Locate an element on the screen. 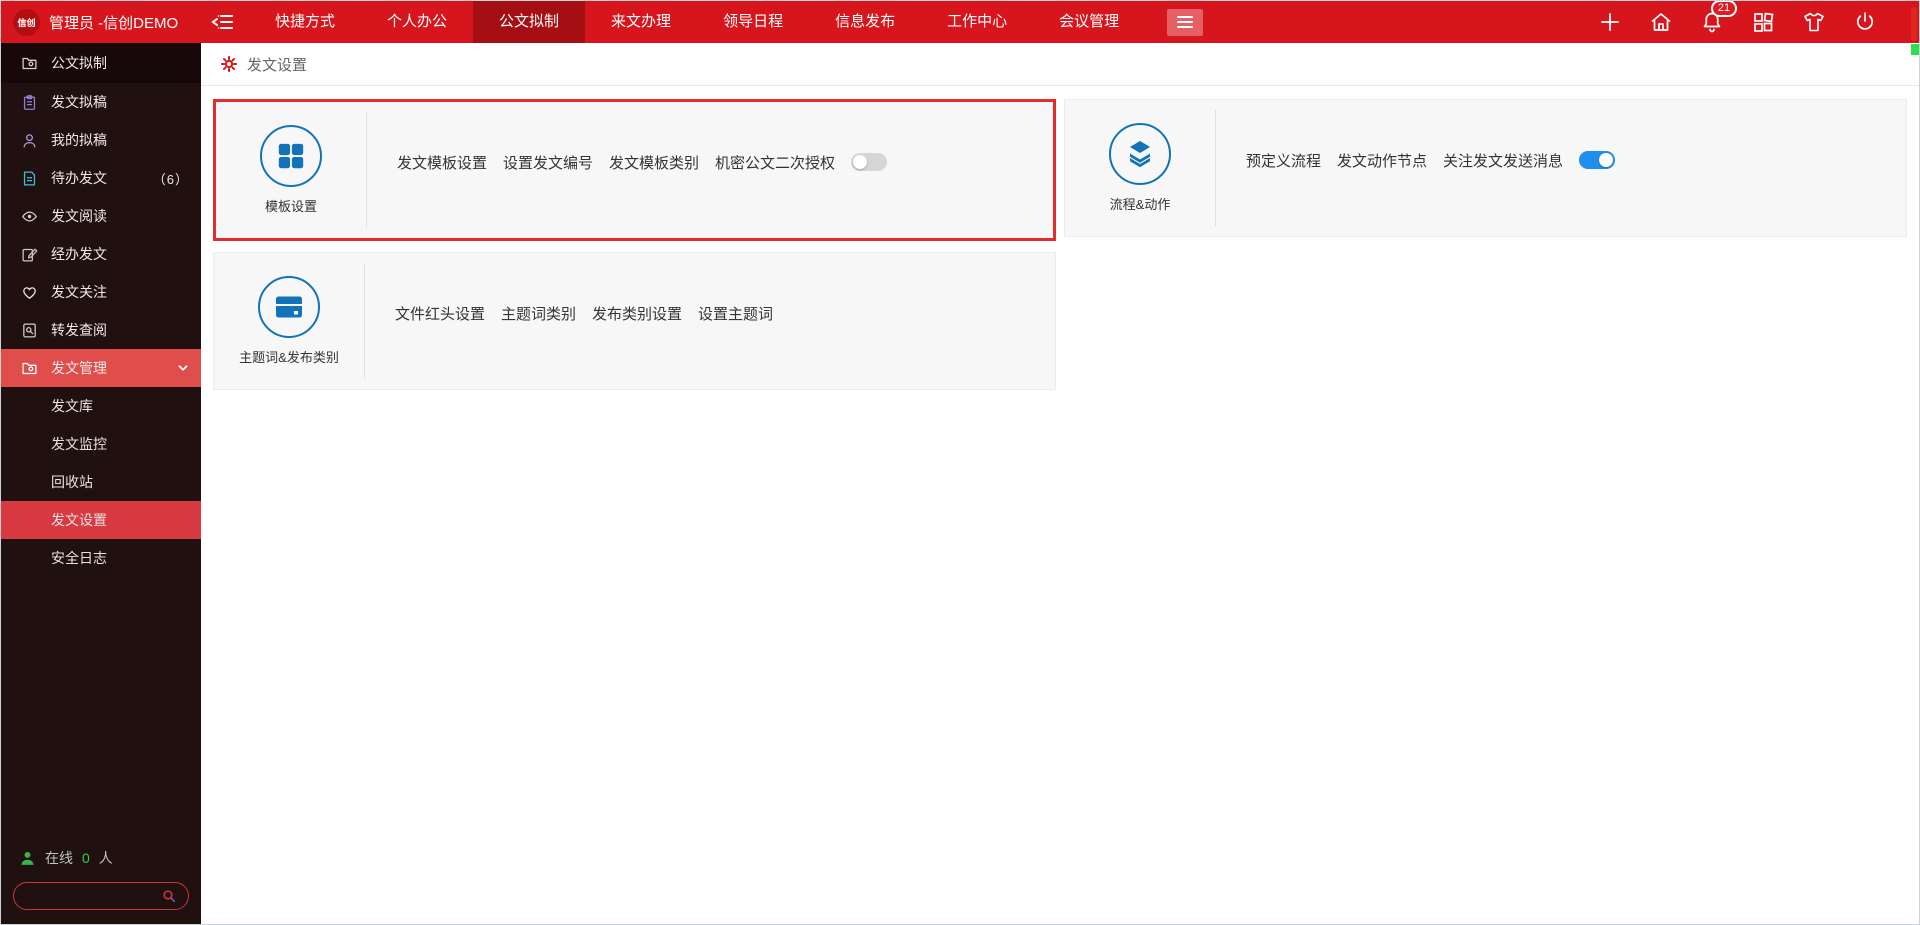 This screenshot has height=925, width=1920. topbar-action-icons: 21 is located at coordinates (1758, 17).